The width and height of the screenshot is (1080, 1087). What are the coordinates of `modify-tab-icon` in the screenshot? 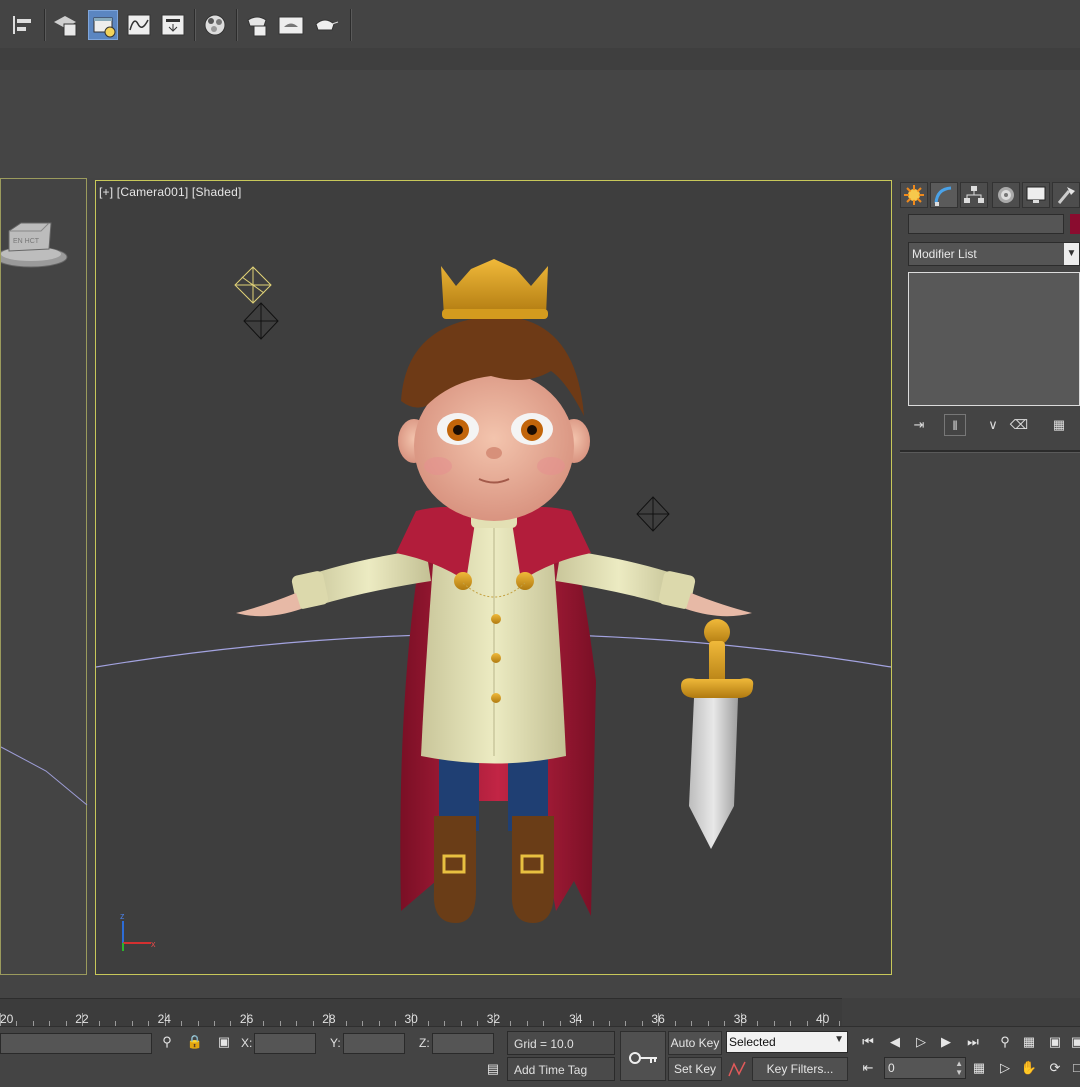 It's located at (944, 195).